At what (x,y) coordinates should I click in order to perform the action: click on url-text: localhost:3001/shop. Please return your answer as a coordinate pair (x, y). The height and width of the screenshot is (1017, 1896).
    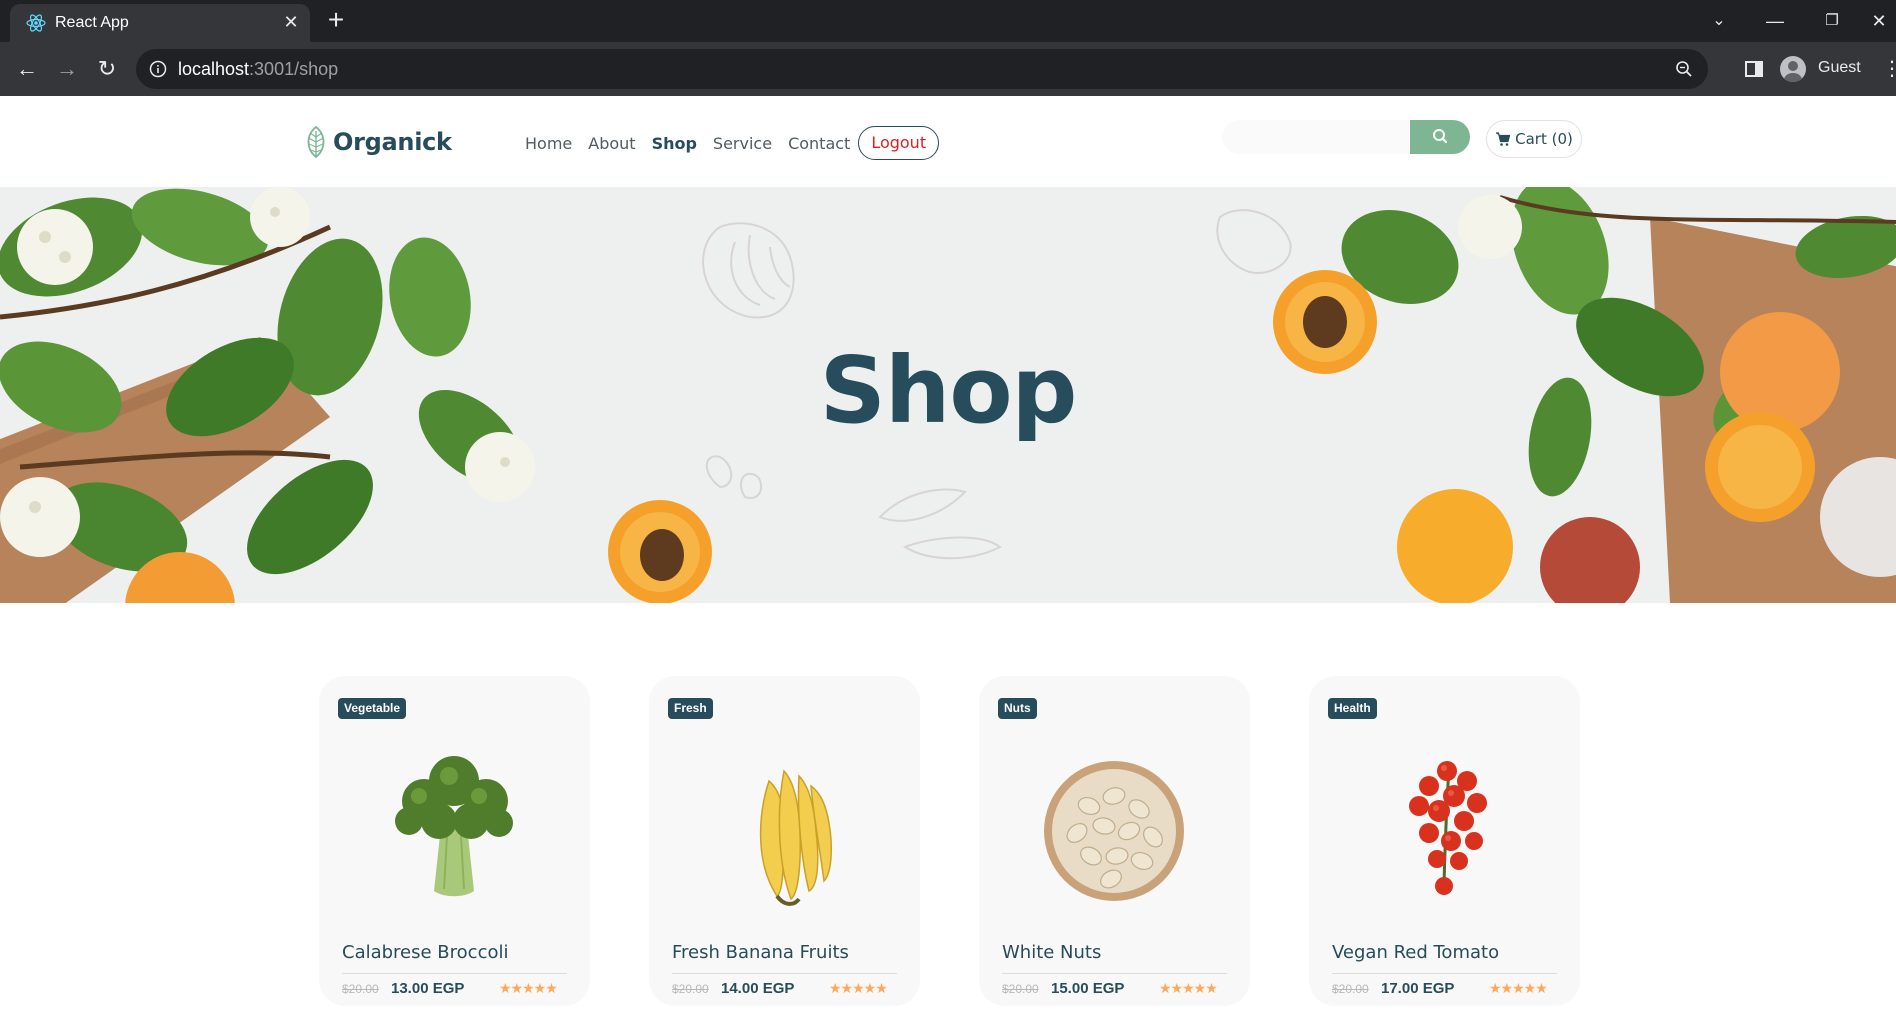
    Looking at the image, I should click on (258, 69).